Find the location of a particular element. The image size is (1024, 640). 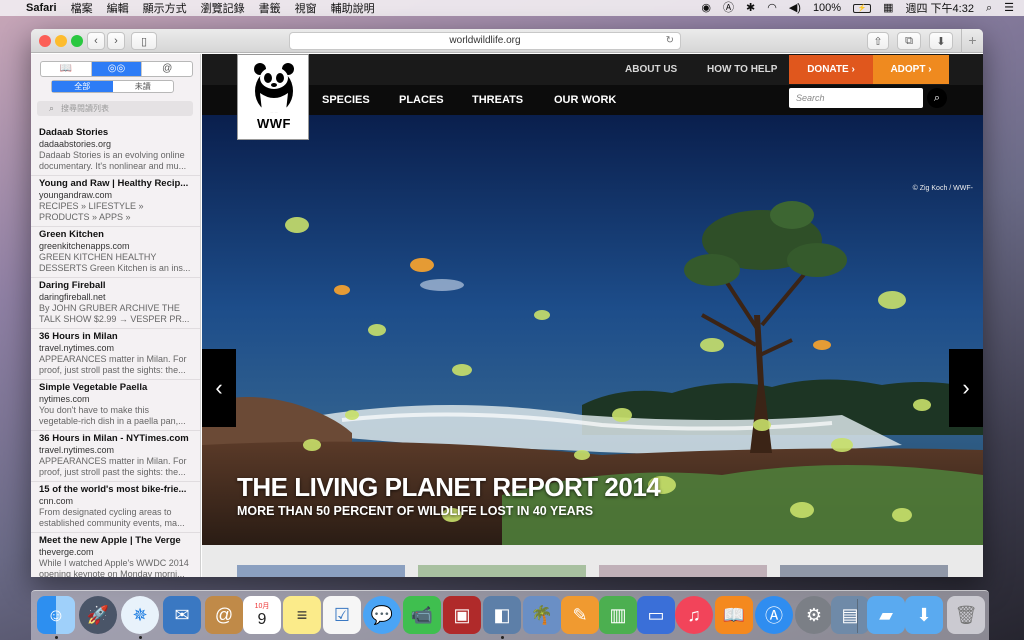

finder-icon: ☺ is located at coordinates (56, 615).